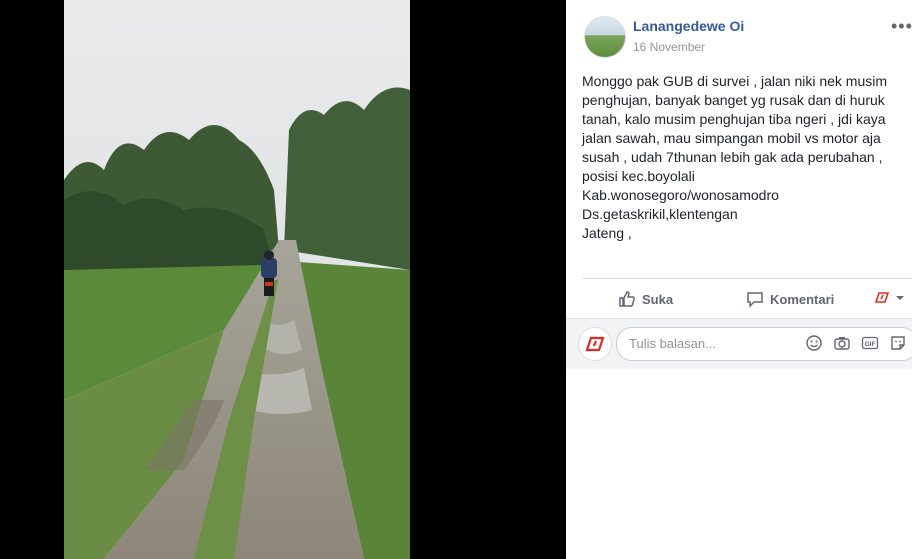 The height and width of the screenshot is (559, 912). I want to click on post-text-line: Ds.getaskrikil,klentengan, so click(660, 214).